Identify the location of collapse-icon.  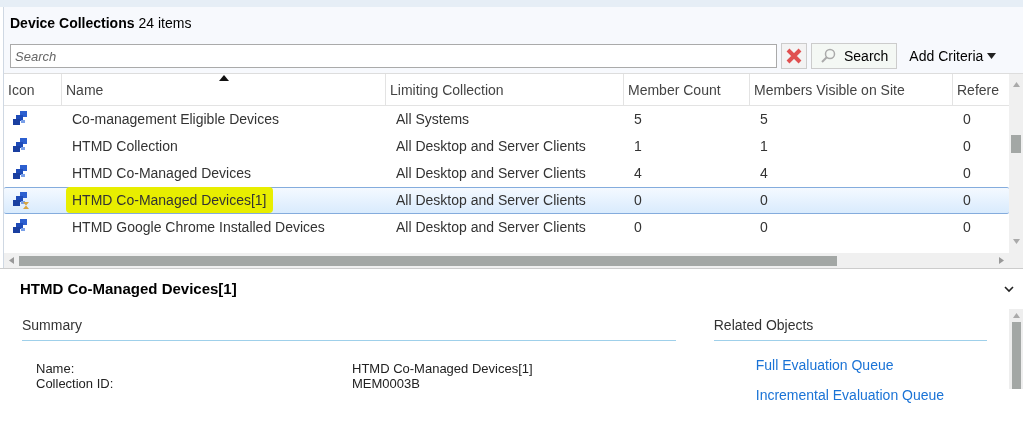
(1009, 289).